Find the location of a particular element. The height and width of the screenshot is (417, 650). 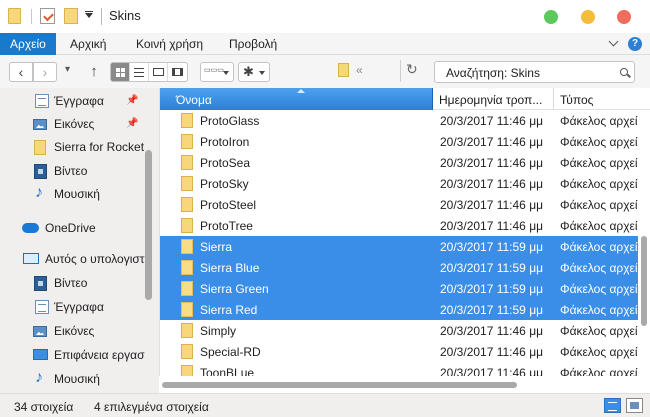

minimize-button is located at coordinates (588, 17).